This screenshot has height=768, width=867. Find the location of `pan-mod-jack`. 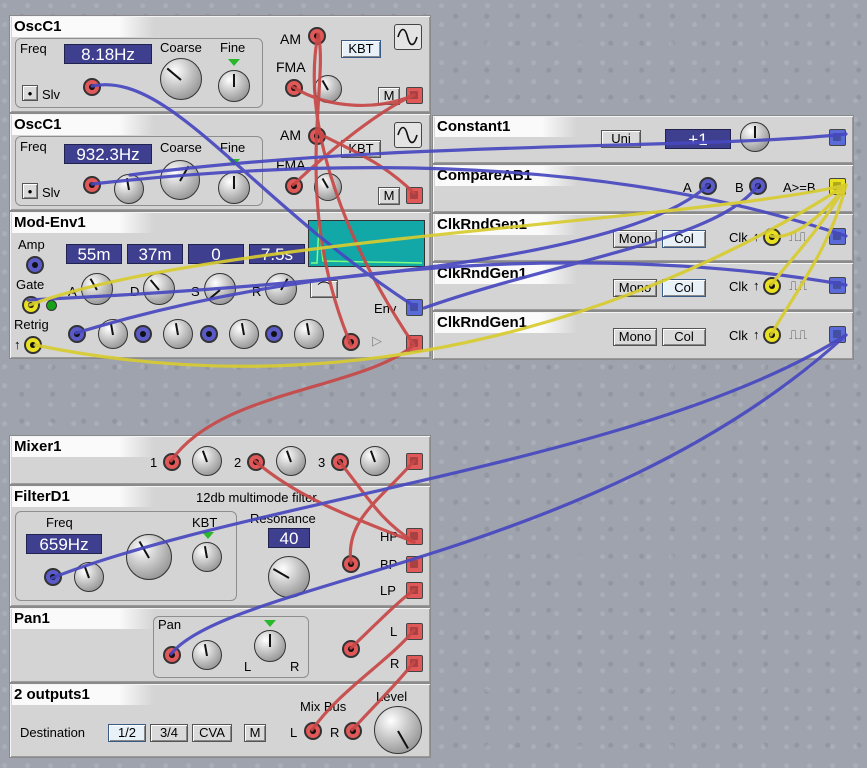

pan-mod-jack is located at coordinates (172, 655).